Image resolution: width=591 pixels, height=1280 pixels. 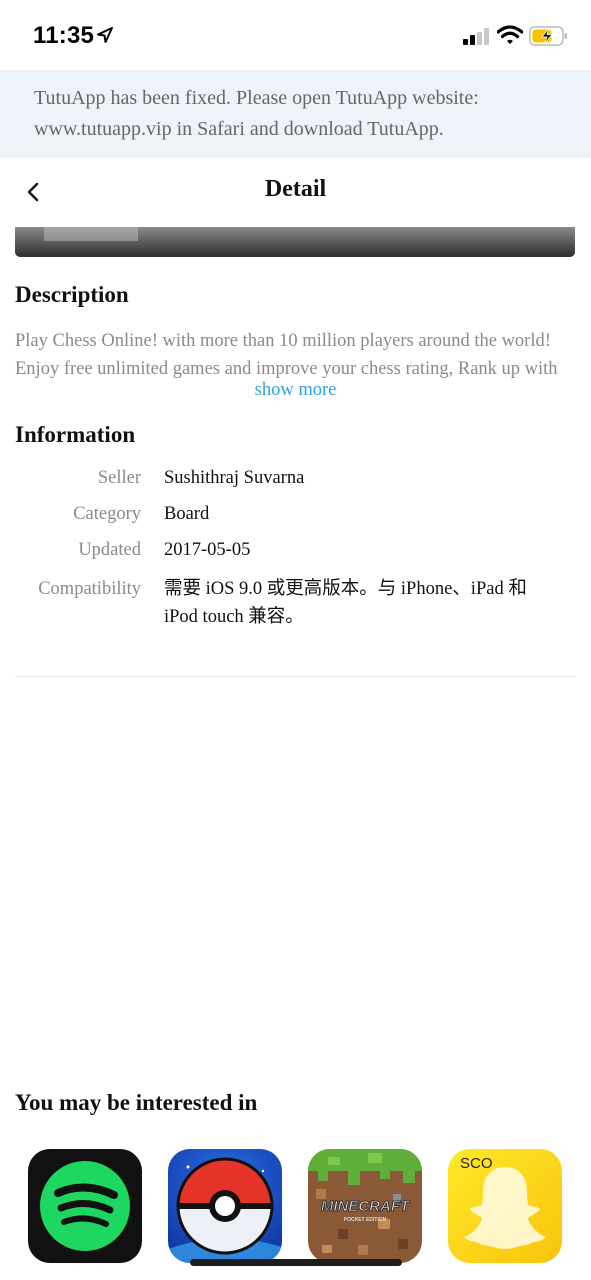 I want to click on status-time: 11:35, so click(x=64, y=35).